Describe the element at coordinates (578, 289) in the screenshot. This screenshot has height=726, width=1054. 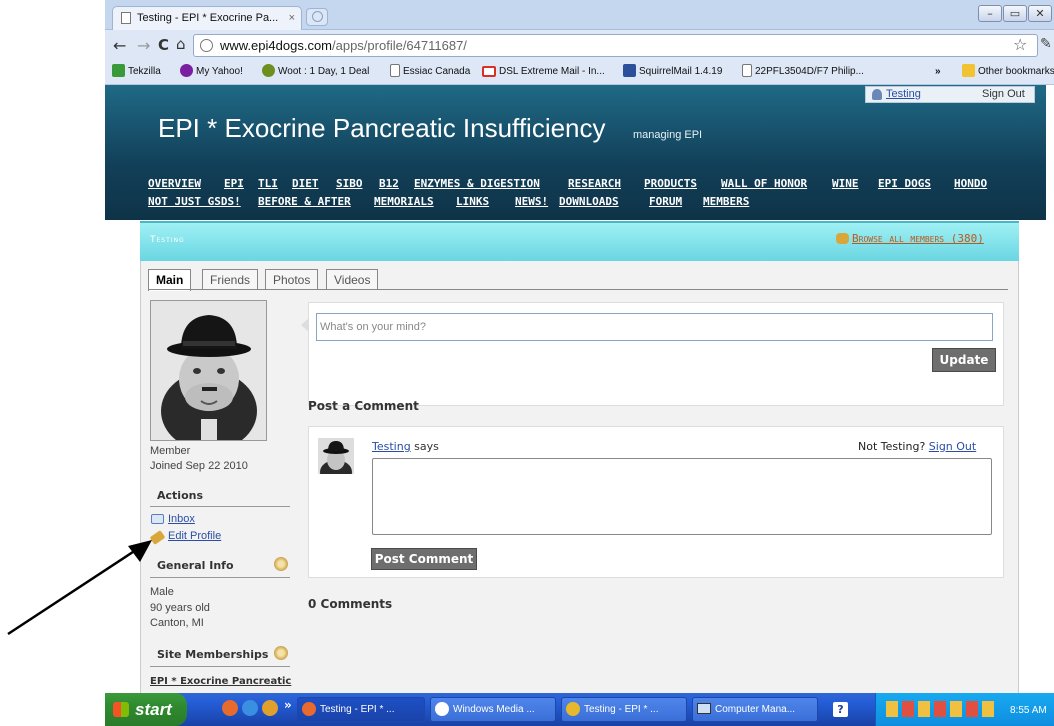
I see `tab-divider` at that location.